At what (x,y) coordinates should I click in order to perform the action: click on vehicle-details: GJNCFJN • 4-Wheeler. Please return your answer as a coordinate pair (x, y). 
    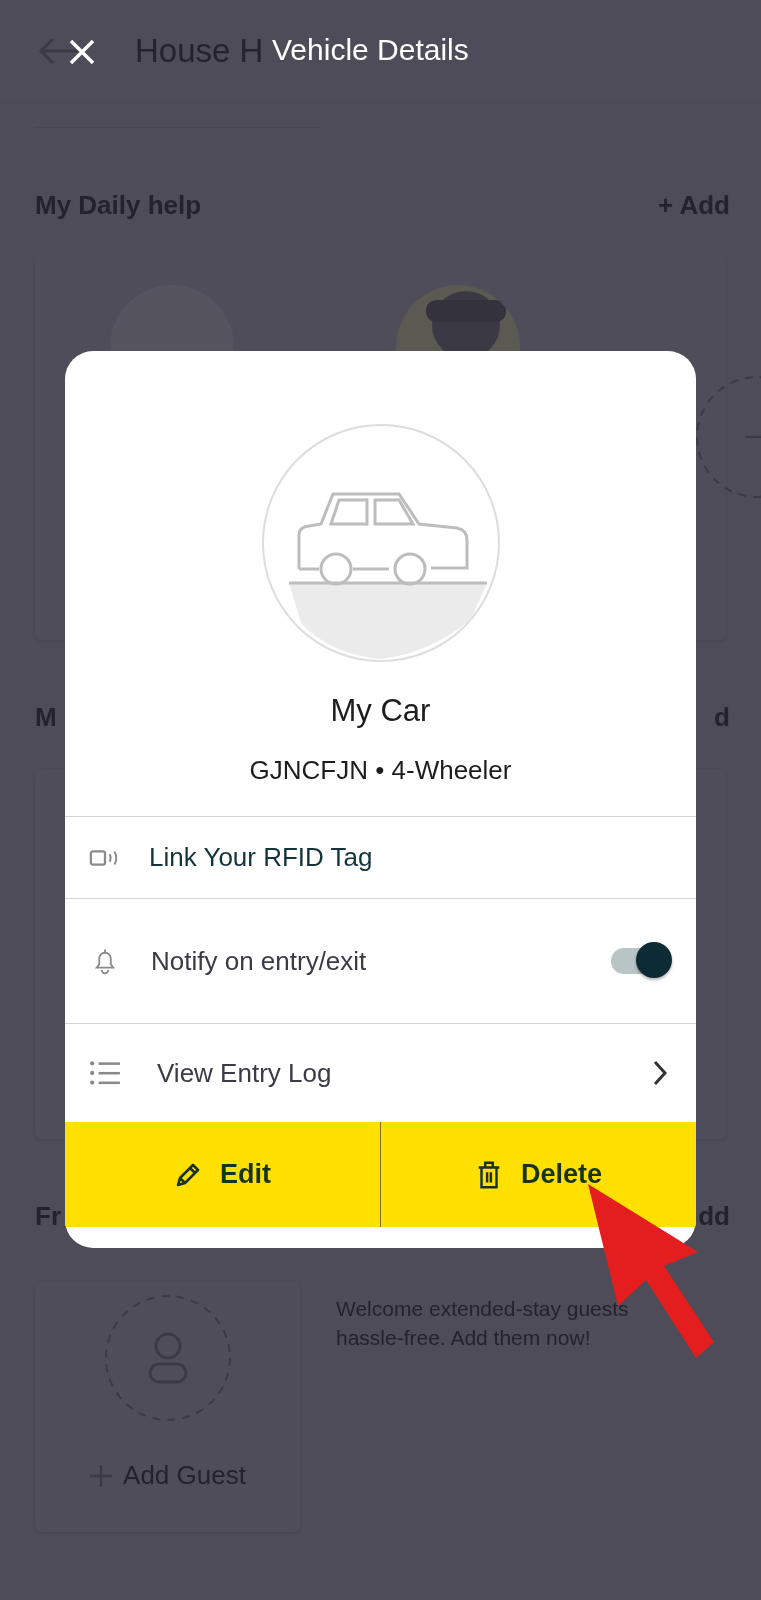
    Looking at the image, I should click on (380, 786).